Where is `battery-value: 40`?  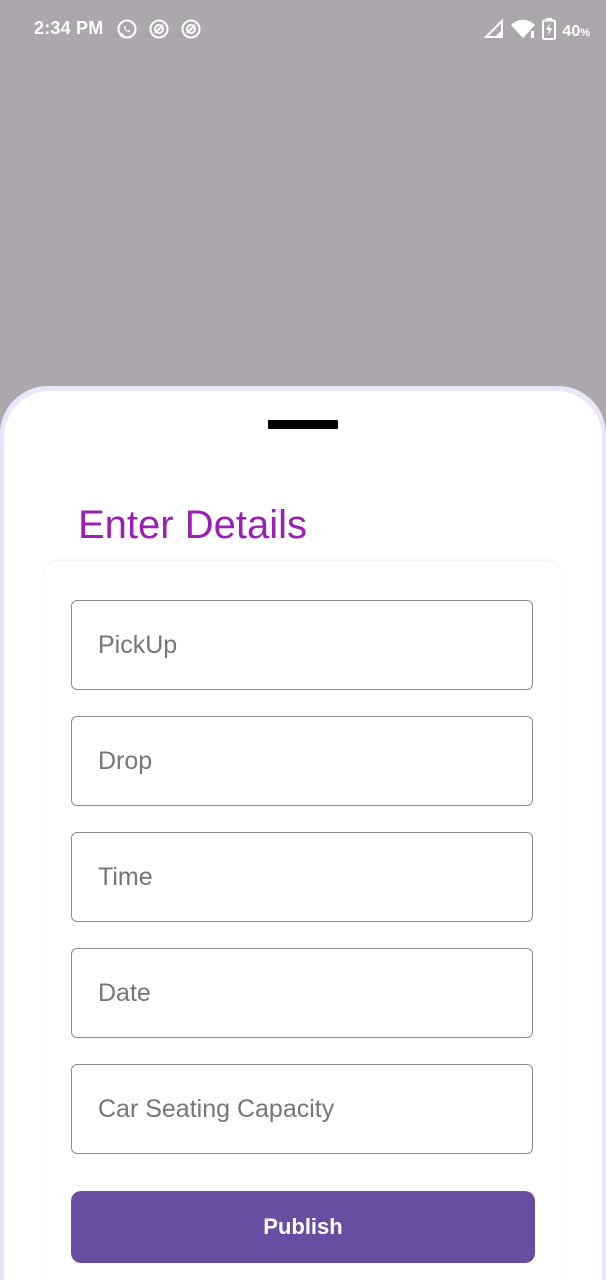 battery-value: 40 is located at coordinates (571, 31).